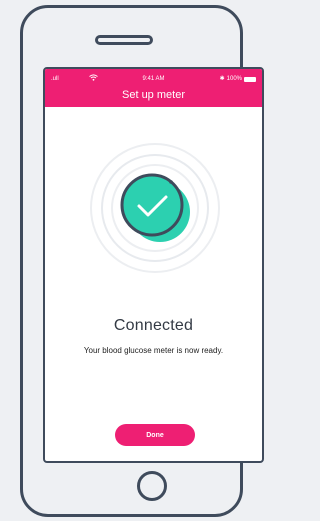 The height and width of the screenshot is (521, 320). Describe the element at coordinates (124, 40) in the screenshot. I see `phone-speaker` at that location.